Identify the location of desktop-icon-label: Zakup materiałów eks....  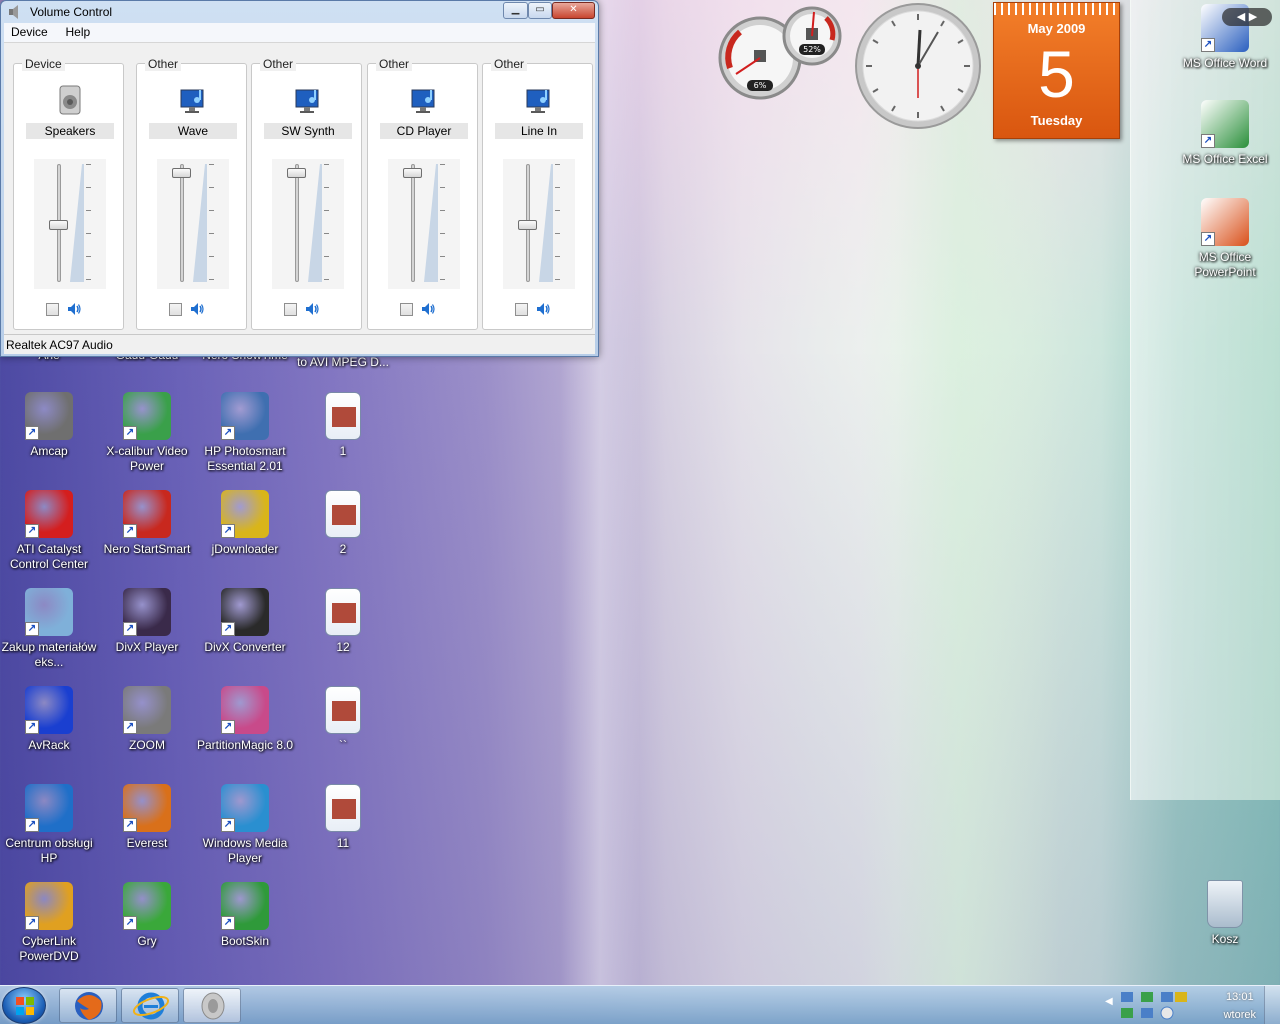
(49, 654).